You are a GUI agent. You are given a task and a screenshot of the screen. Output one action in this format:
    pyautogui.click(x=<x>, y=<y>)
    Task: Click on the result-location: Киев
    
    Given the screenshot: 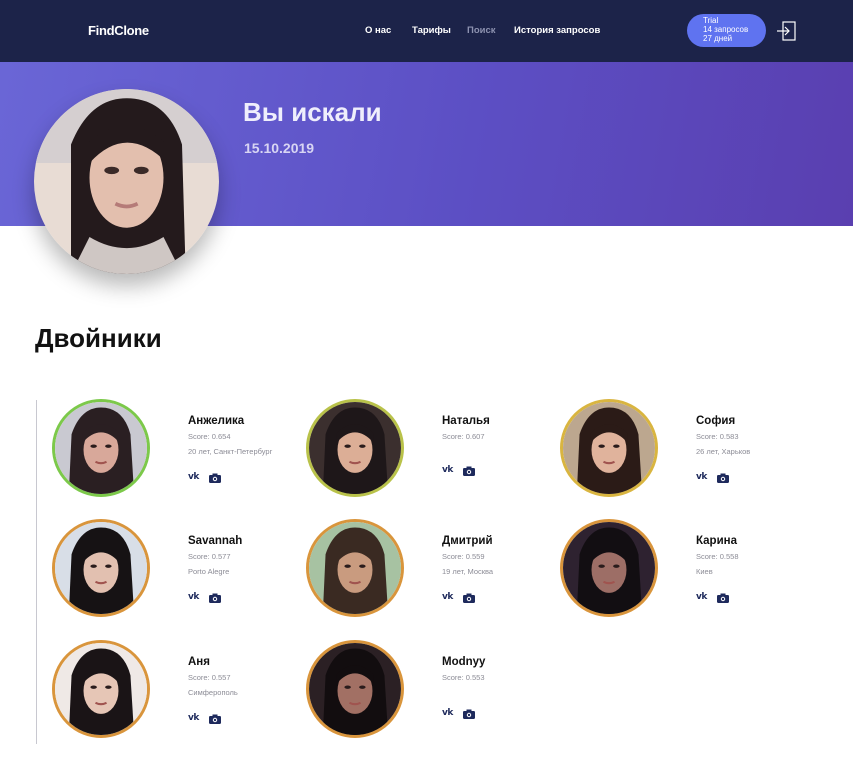 What is the action you would take?
    pyautogui.click(x=704, y=571)
    